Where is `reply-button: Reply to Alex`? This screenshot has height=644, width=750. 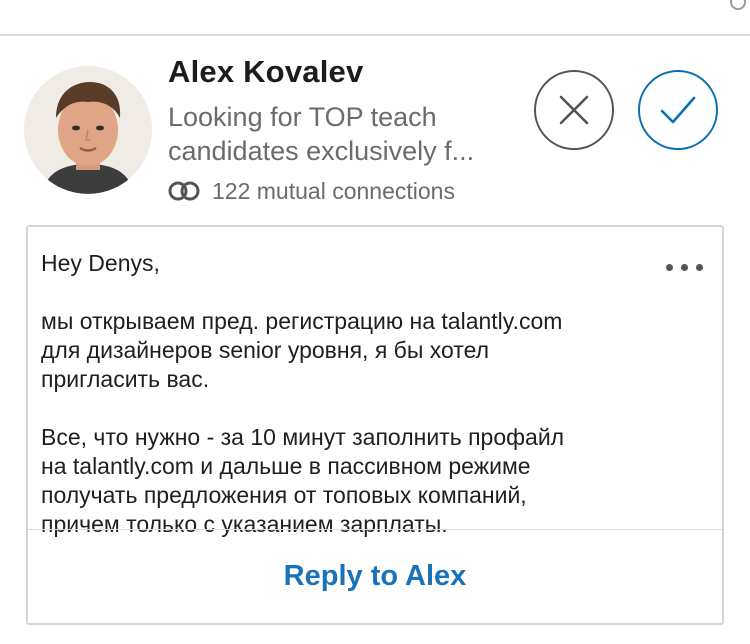 reply-button: Reply to Alex is located at coordinates (375, 576).